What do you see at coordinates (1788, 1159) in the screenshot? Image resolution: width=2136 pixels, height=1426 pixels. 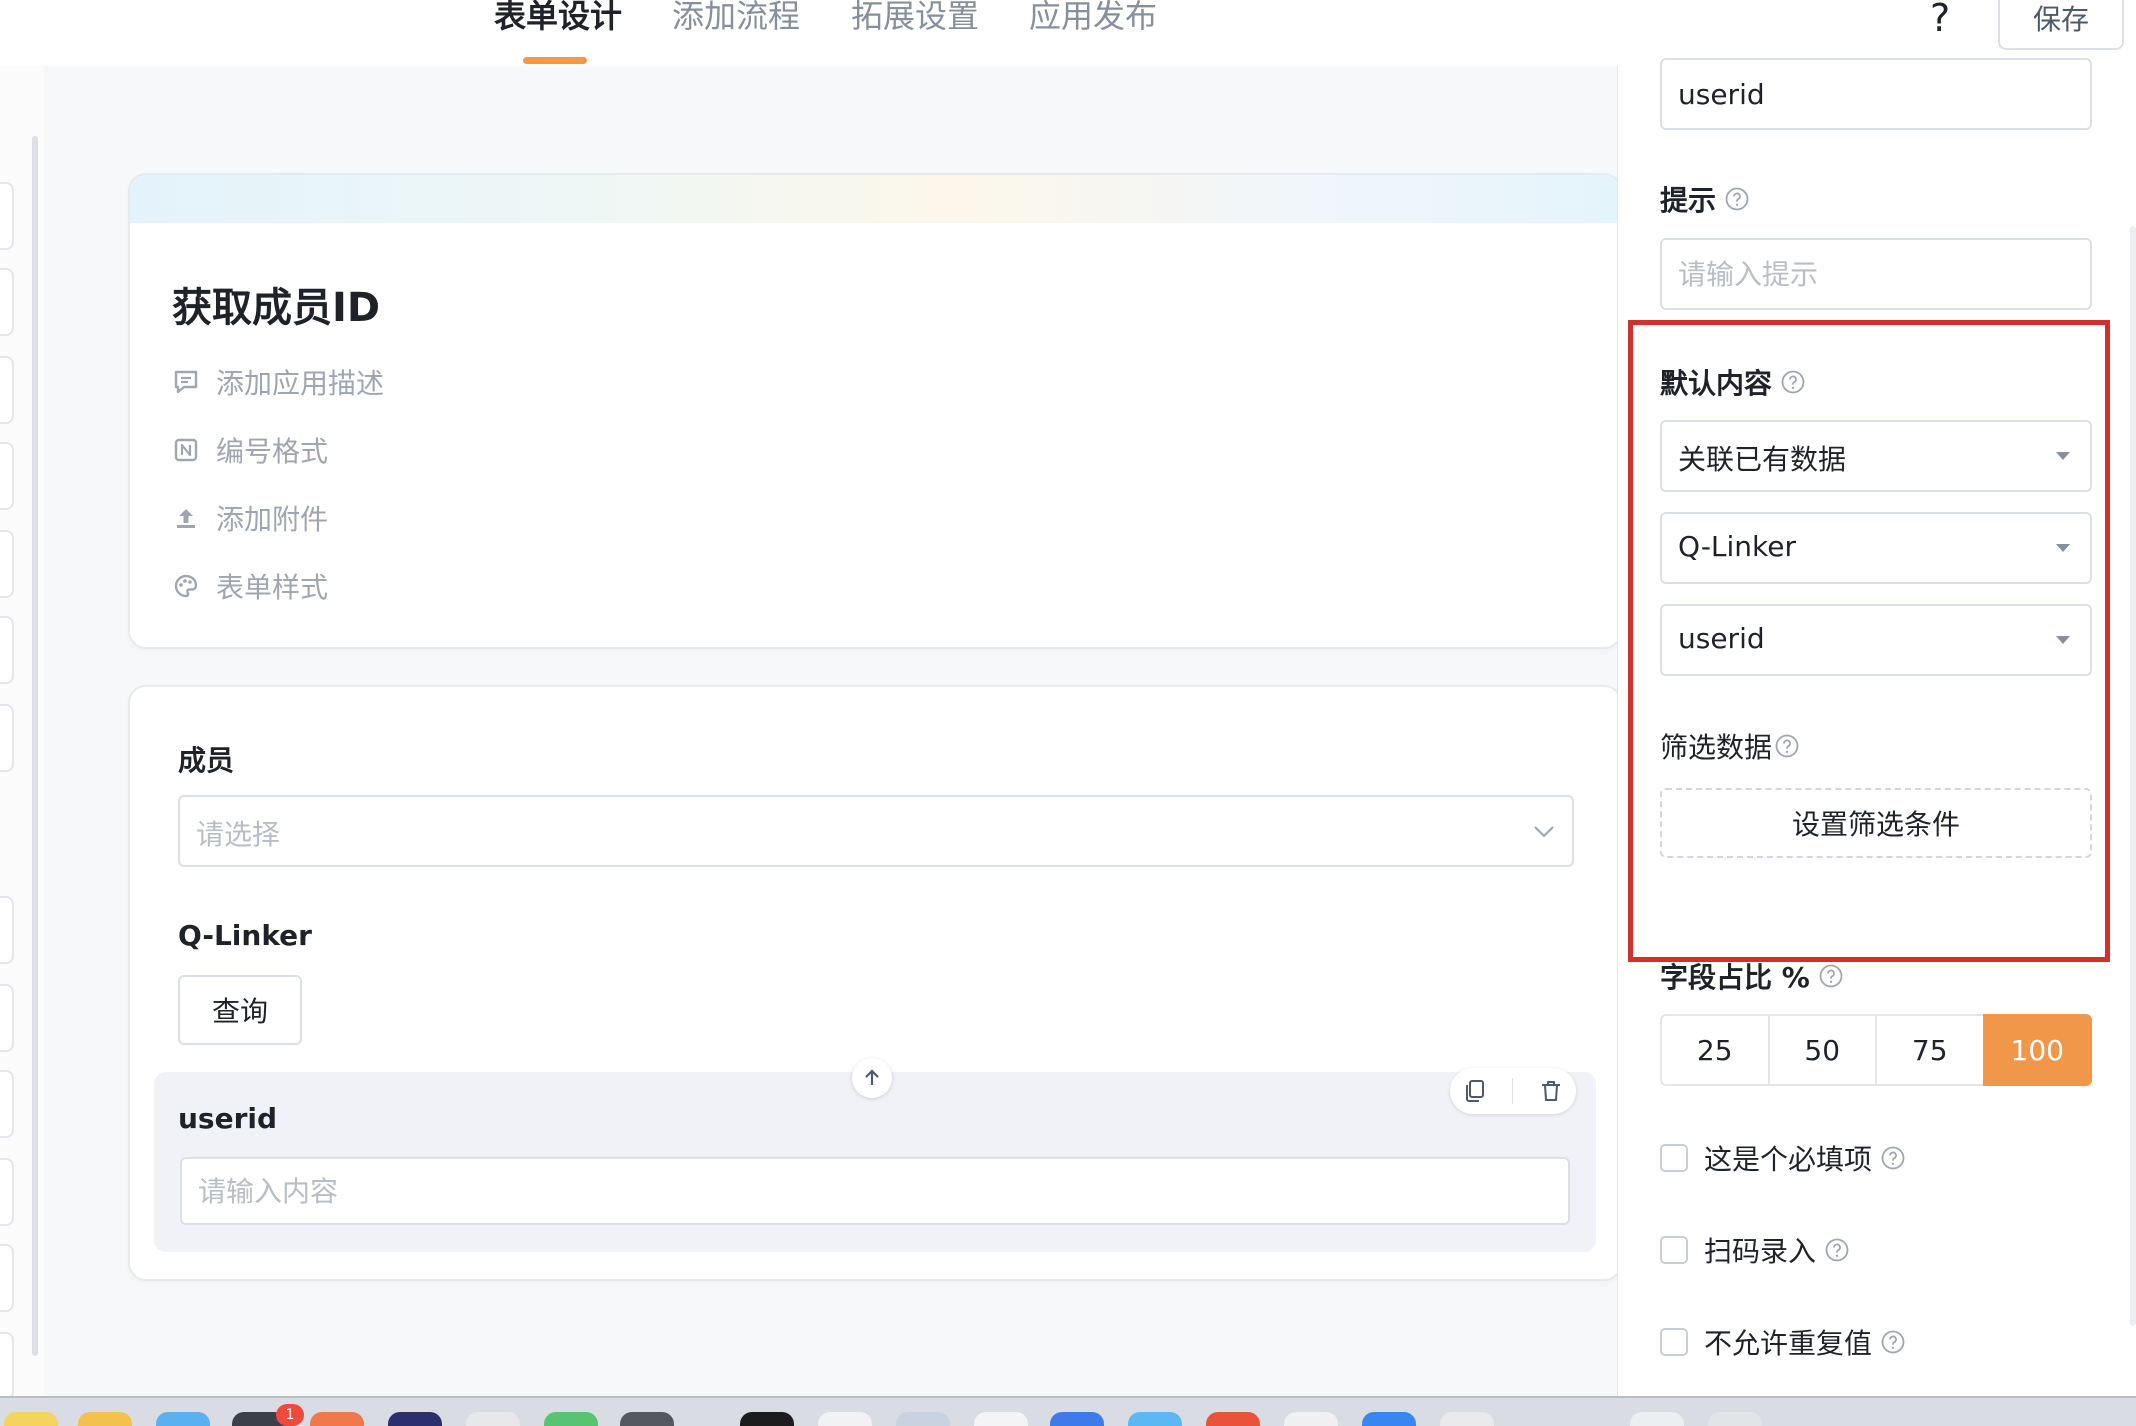 I see `checkbox-label: 这是个必填项` at bounding box center [1788, 1159].